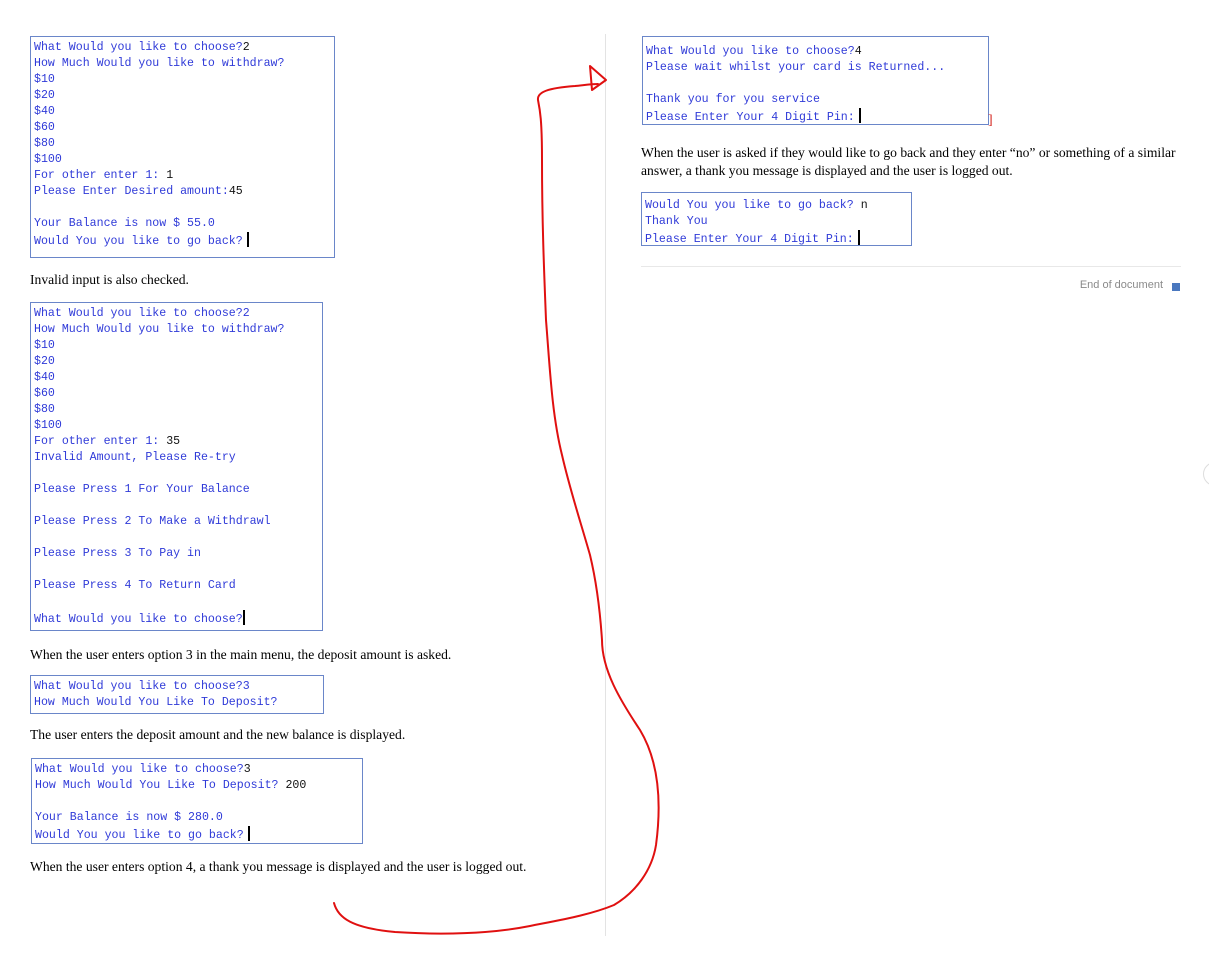  I want to click on console-line: Please Press 4 To Return Card, so click(135, 585).